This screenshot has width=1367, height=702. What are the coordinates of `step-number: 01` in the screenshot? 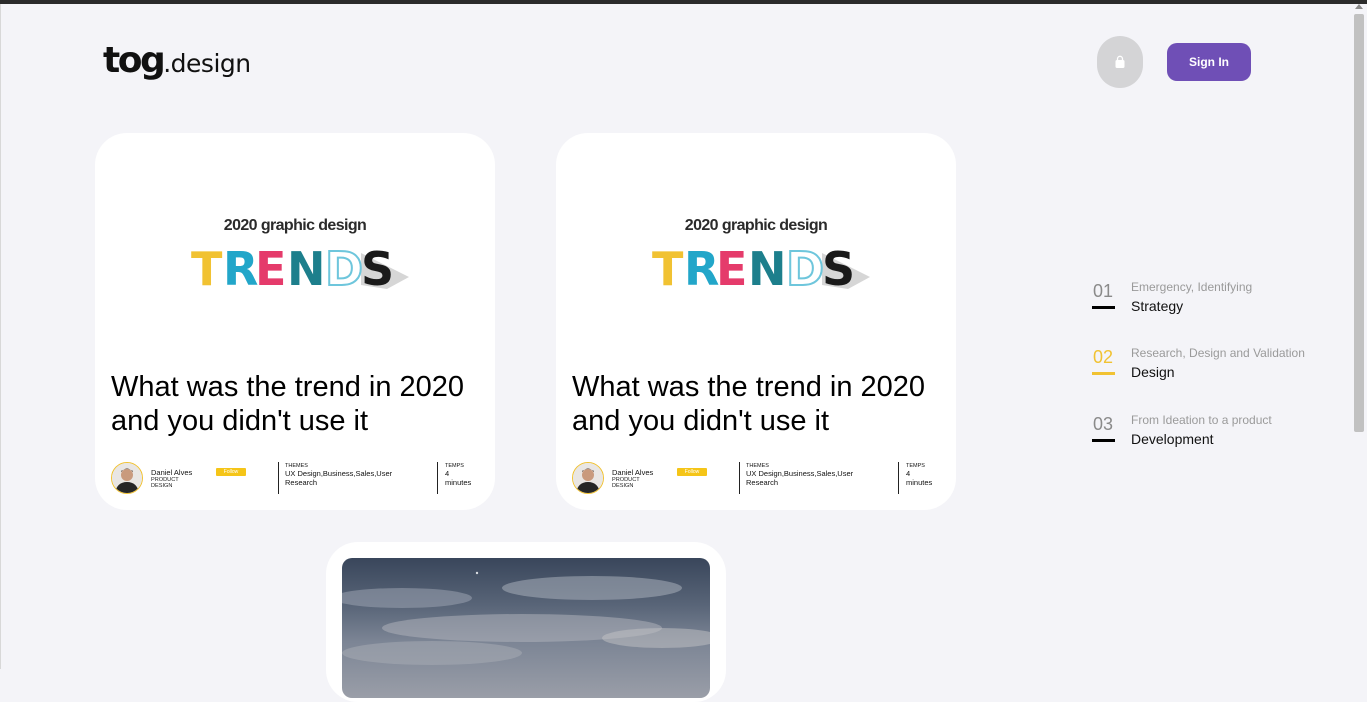 It's located at (1103, 291).